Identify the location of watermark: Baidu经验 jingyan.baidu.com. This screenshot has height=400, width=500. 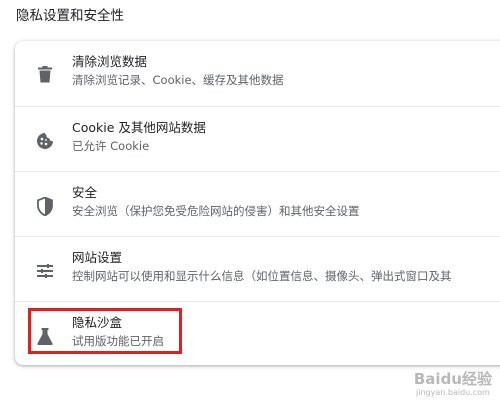
(453, 384).